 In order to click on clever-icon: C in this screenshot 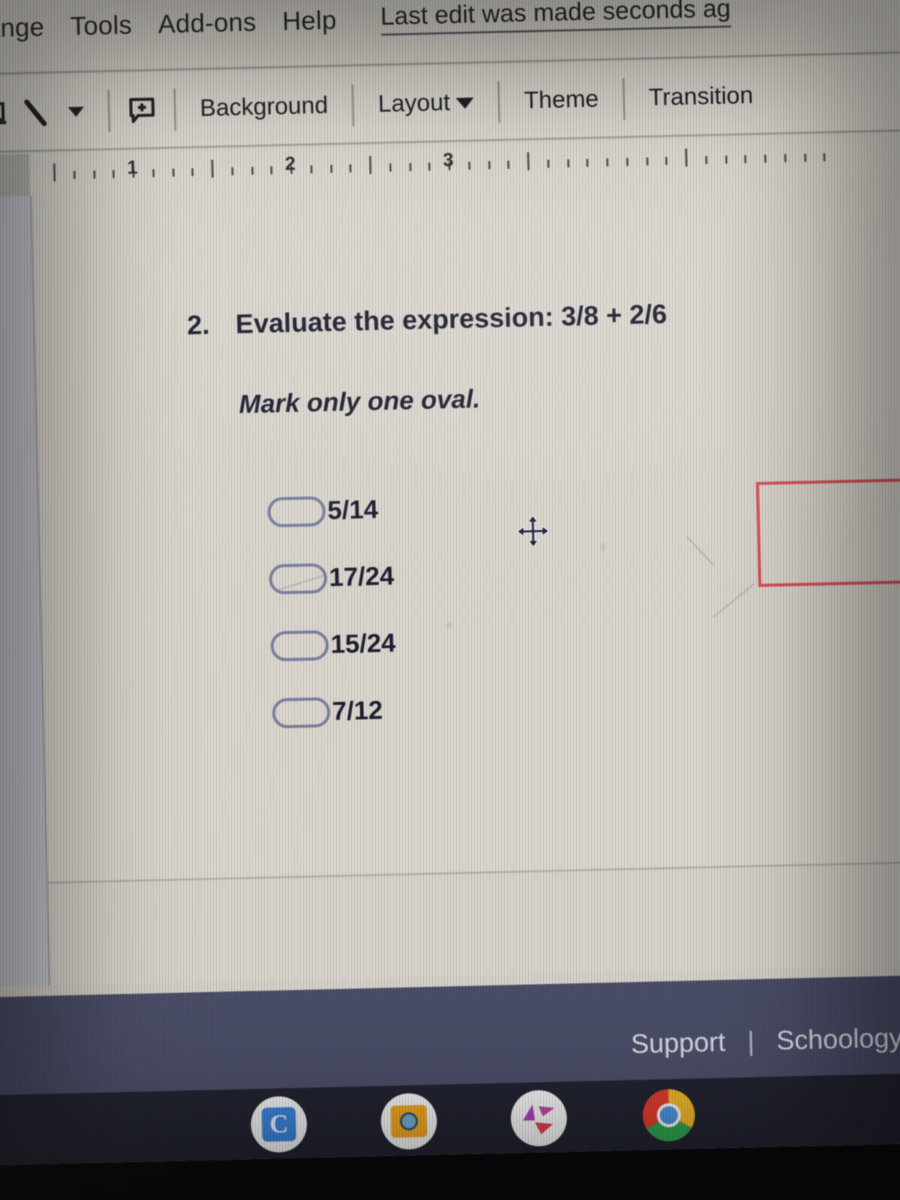, I will do `click(279, 1124)`.